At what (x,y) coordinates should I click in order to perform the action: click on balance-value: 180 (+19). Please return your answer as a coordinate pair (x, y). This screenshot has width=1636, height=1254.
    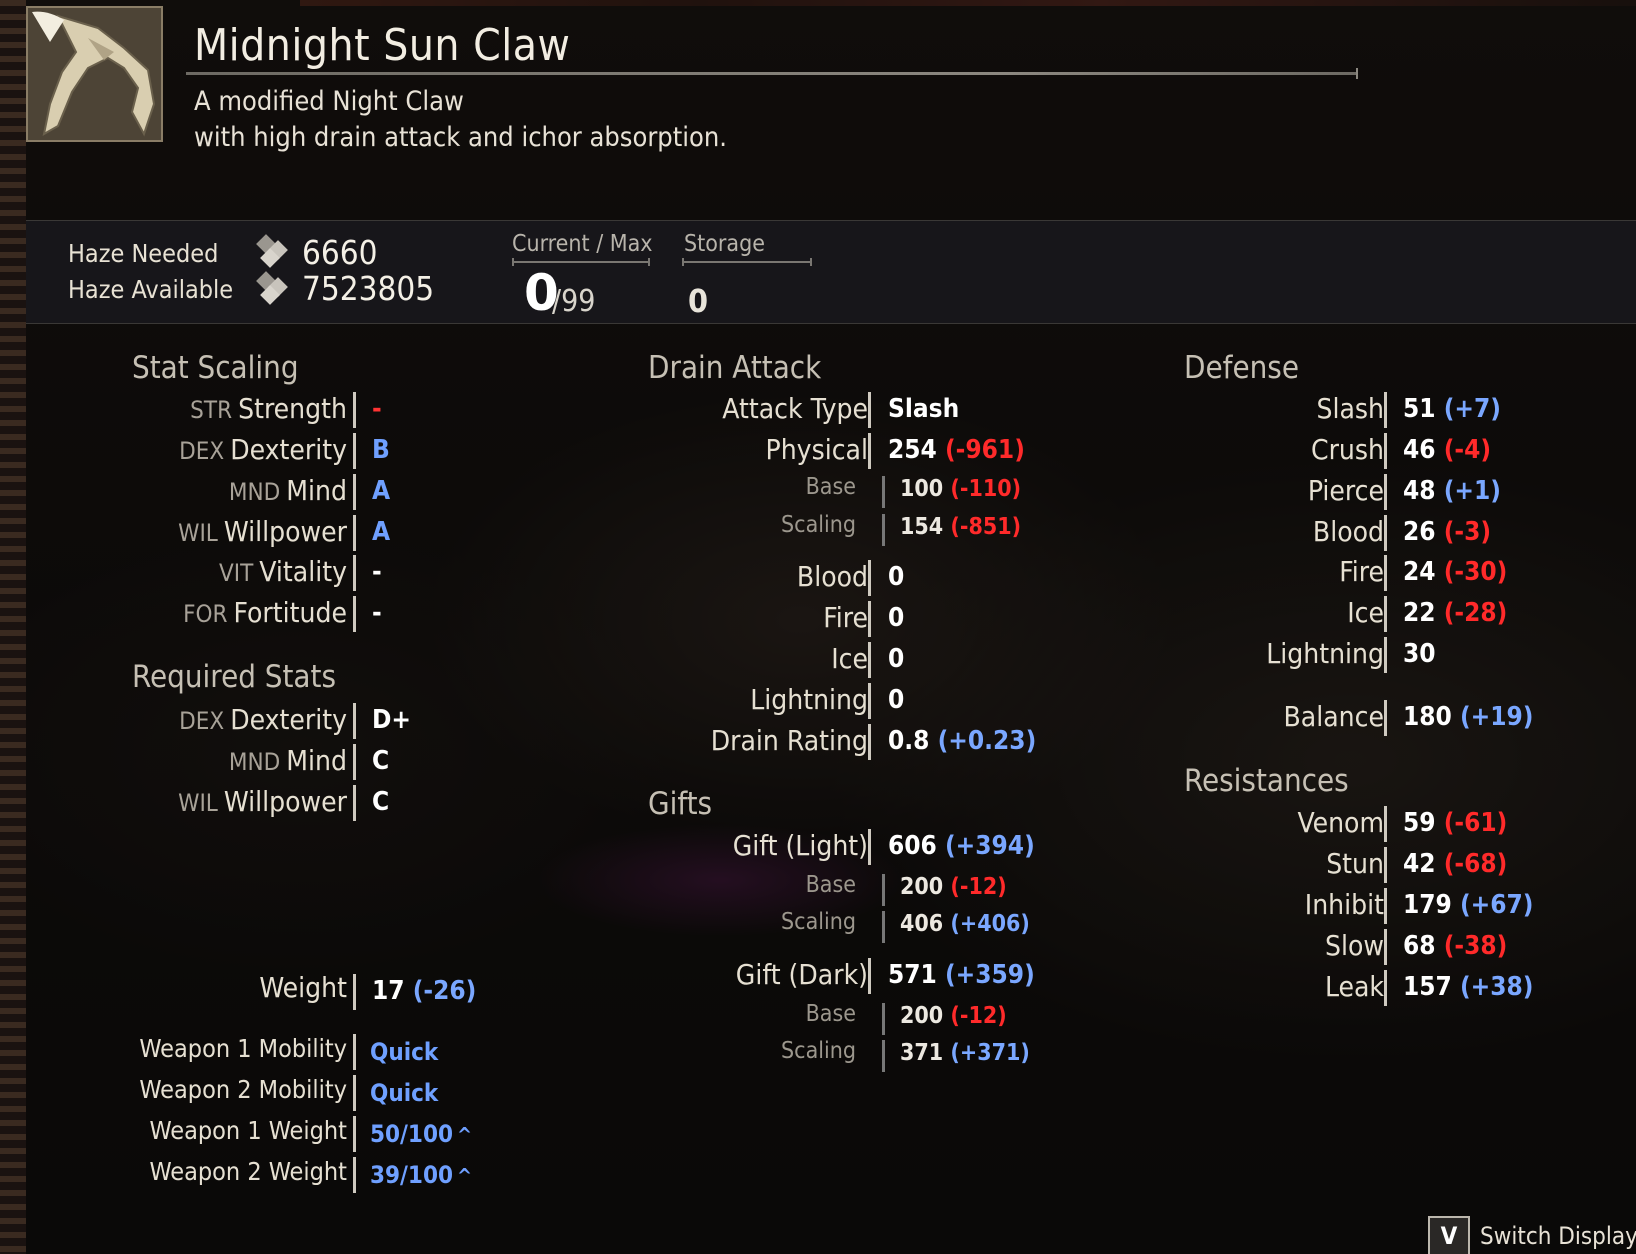
    Looking at the image, I should click on (1468, 717).